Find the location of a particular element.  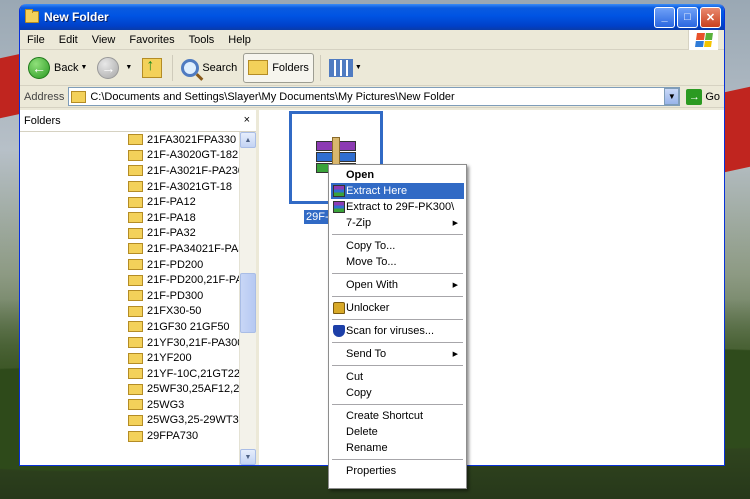

go-button: → Go is located at coordinates (703, 96).